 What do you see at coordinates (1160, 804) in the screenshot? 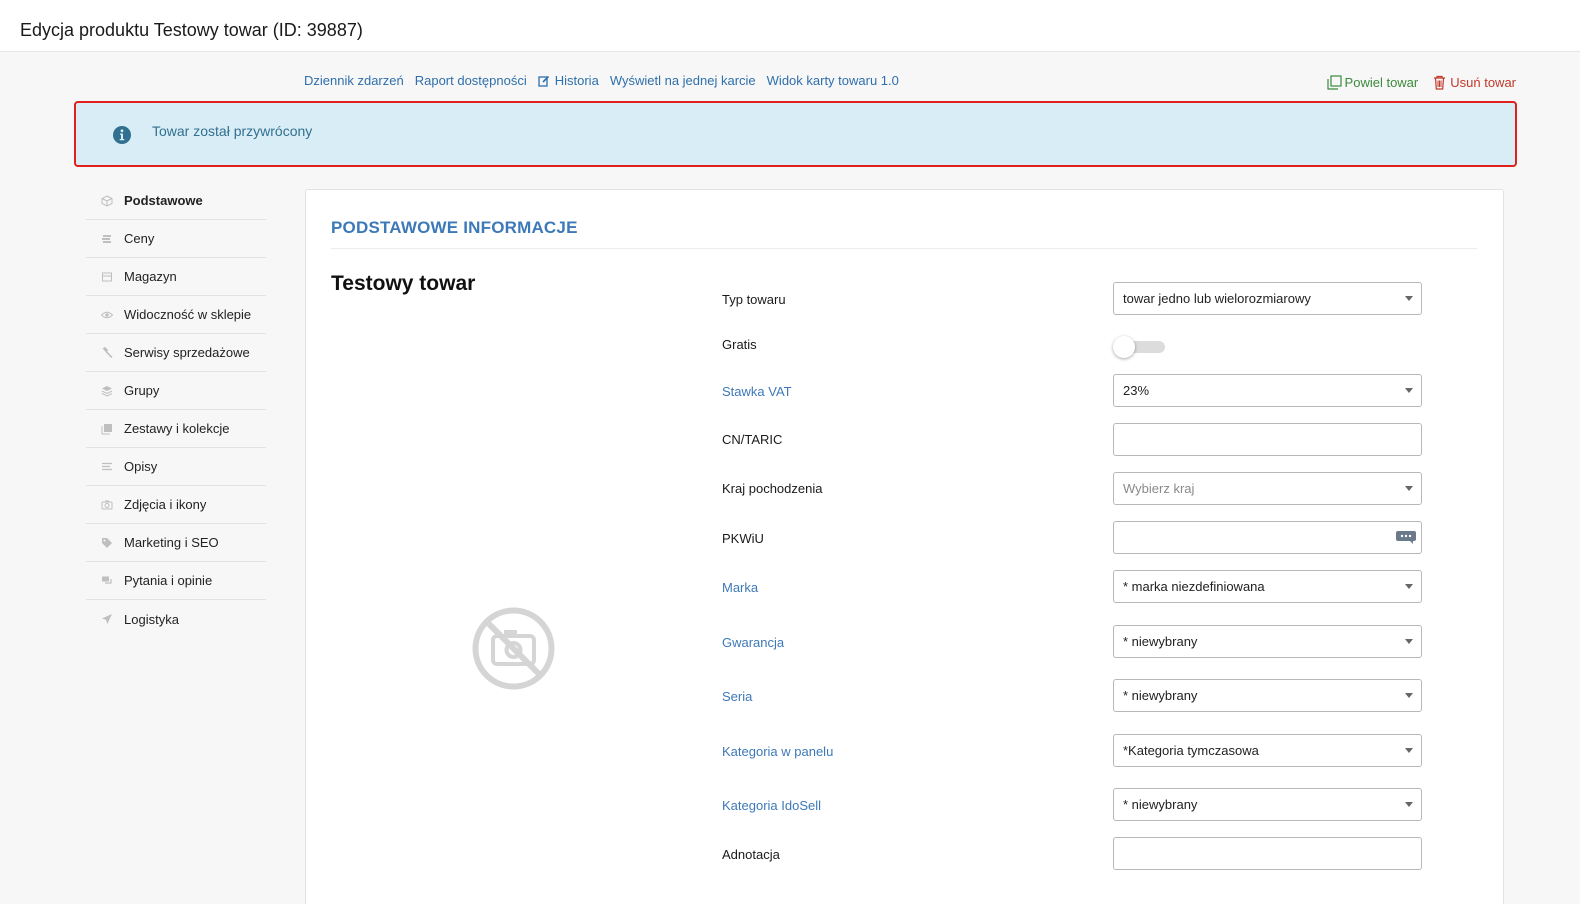
I see `idosell-category-value: * niewybrany` at bounding box center [1160, 804].